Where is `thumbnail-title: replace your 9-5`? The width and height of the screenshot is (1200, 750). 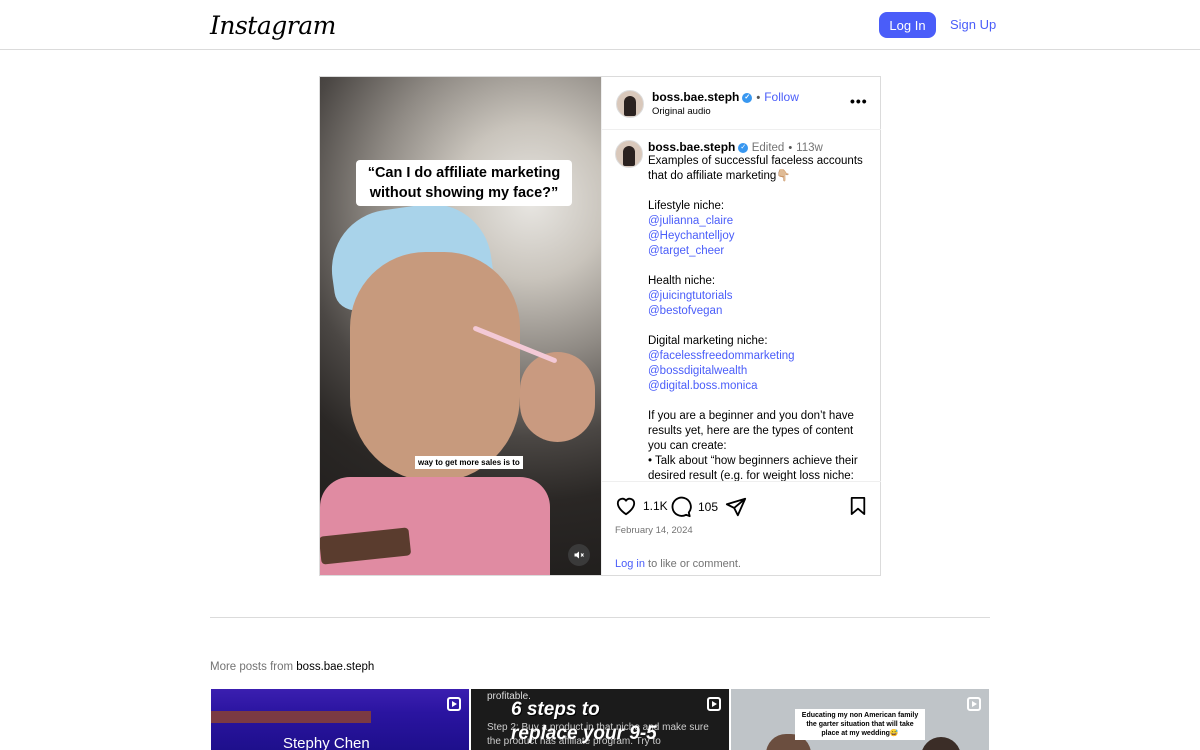
thumbnail-title: replace your 9-5 is located at coordinates (584, 733).